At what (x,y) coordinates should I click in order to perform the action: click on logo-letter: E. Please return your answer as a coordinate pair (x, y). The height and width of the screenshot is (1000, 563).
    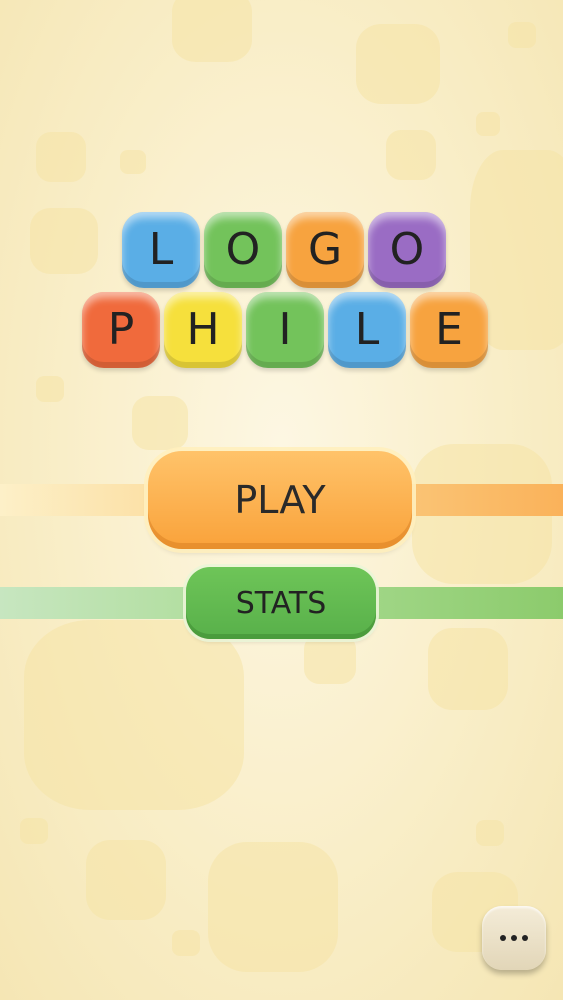
    Looking at the image, I should click on (449, 329).